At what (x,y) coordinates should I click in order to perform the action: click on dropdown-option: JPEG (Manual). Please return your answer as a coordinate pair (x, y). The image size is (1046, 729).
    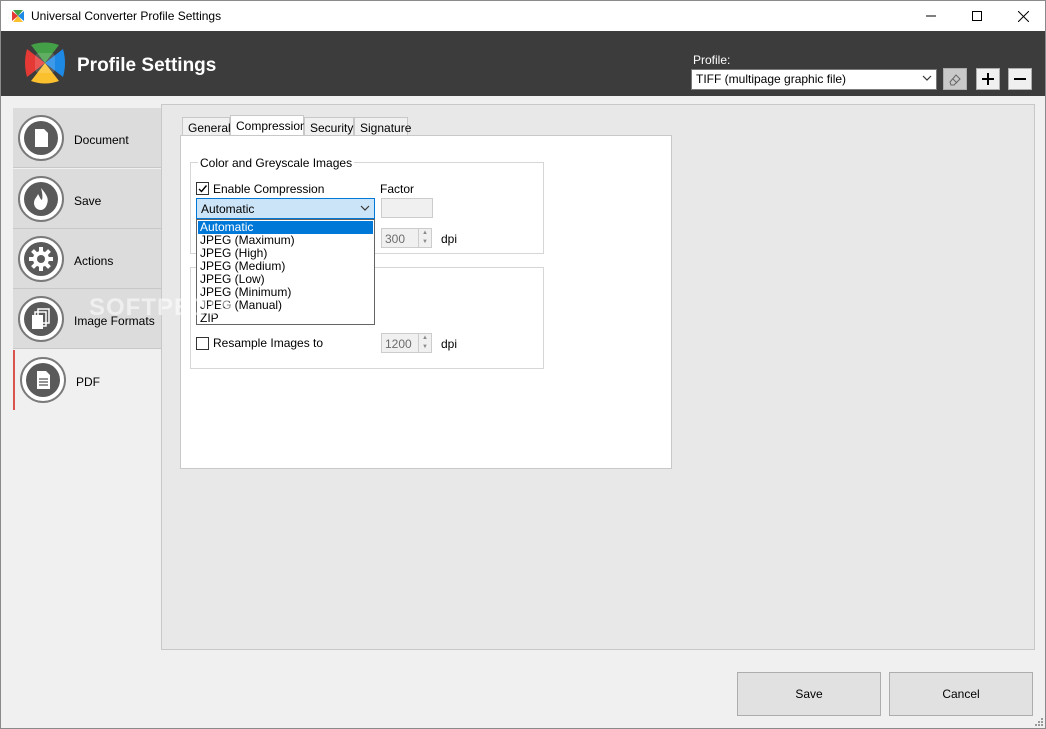
    Looking at the image, I should click on (285, 305).